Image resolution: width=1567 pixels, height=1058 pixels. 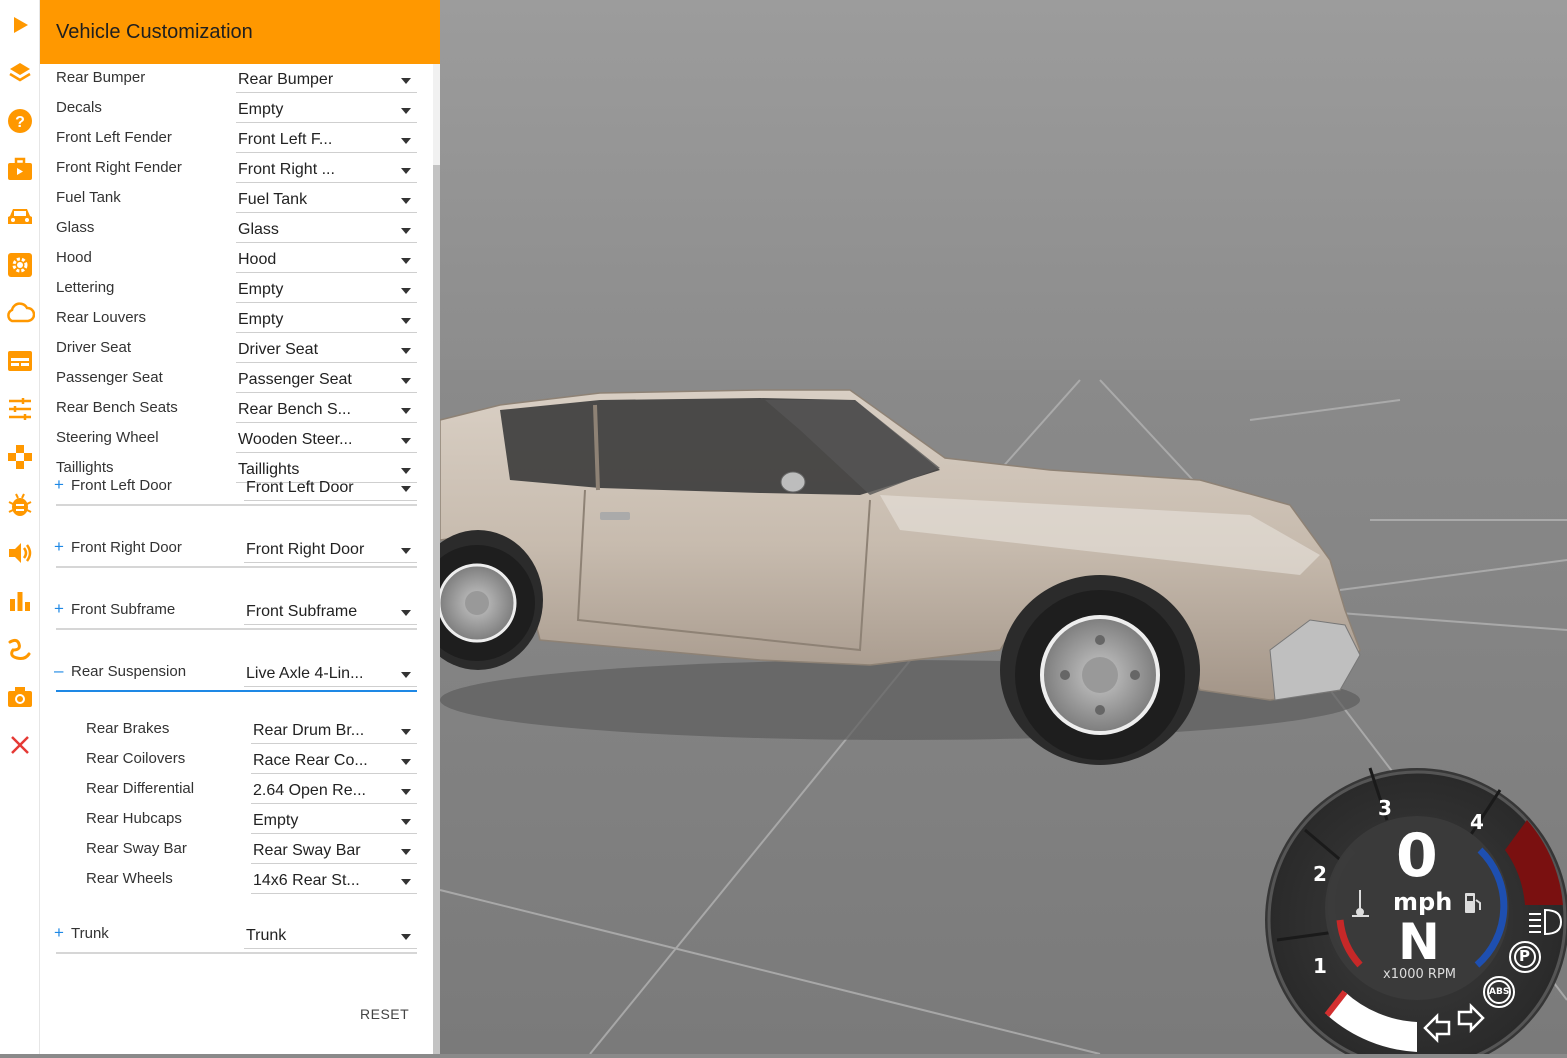 I want to click on rpm-tick-3: 3, so click(x=1385, y=808).